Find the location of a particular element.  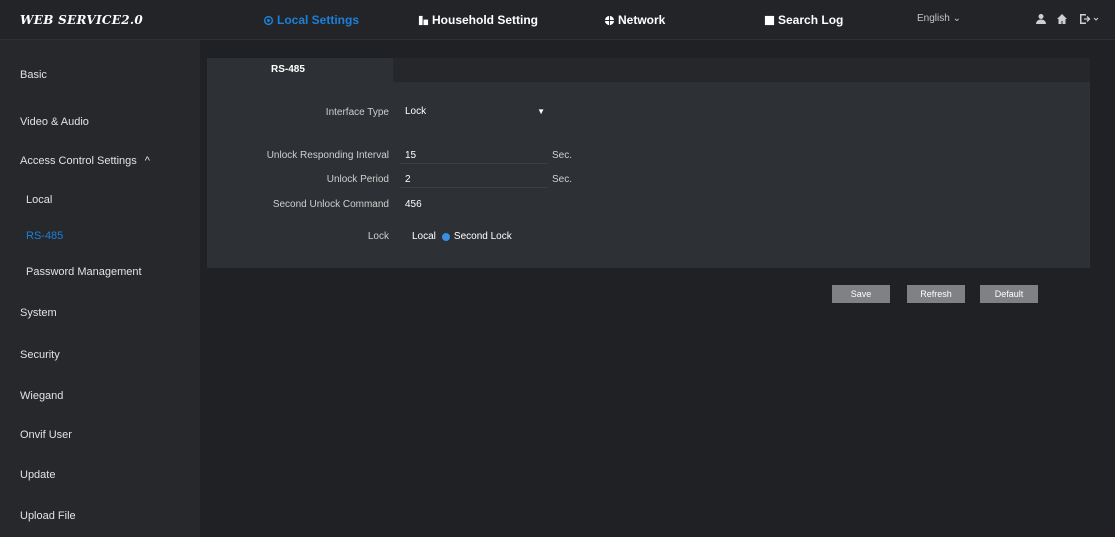

nav-household-setting-label: Household Setting is located at coordinates (485, 20).